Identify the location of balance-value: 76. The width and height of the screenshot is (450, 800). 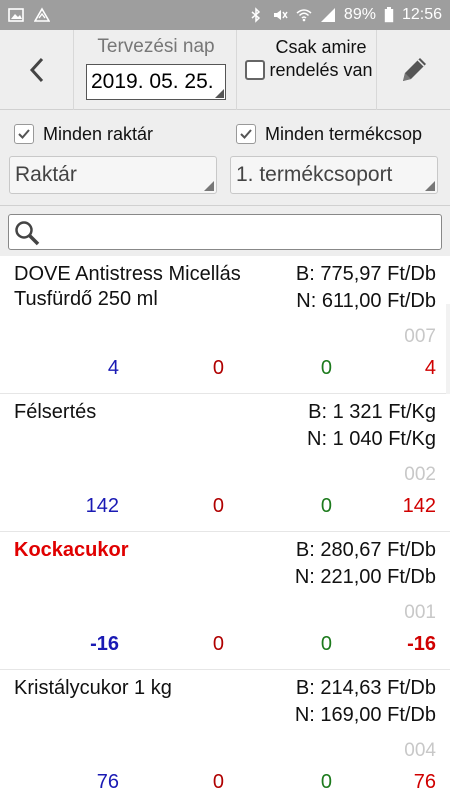
(424, 782).